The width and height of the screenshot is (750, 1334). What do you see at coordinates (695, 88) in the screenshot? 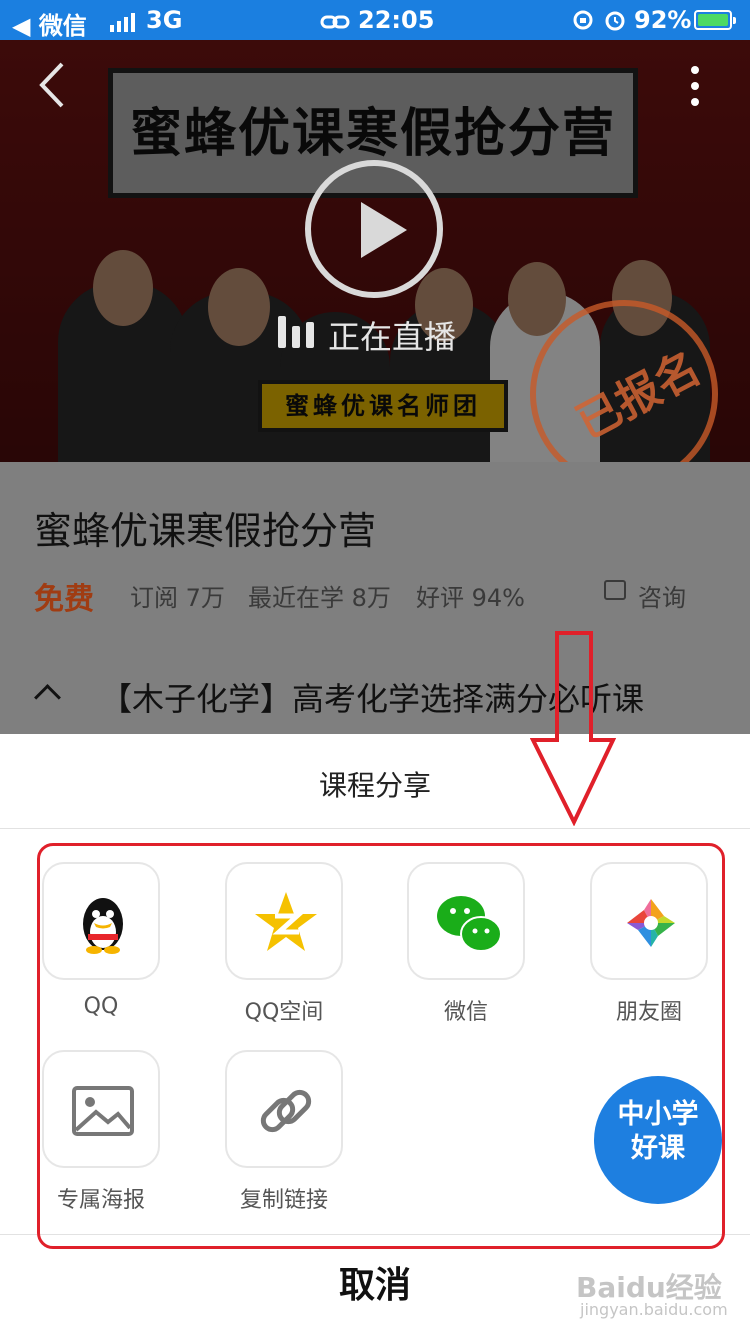
I see `more-options-button` at bounding box center [695, 88].